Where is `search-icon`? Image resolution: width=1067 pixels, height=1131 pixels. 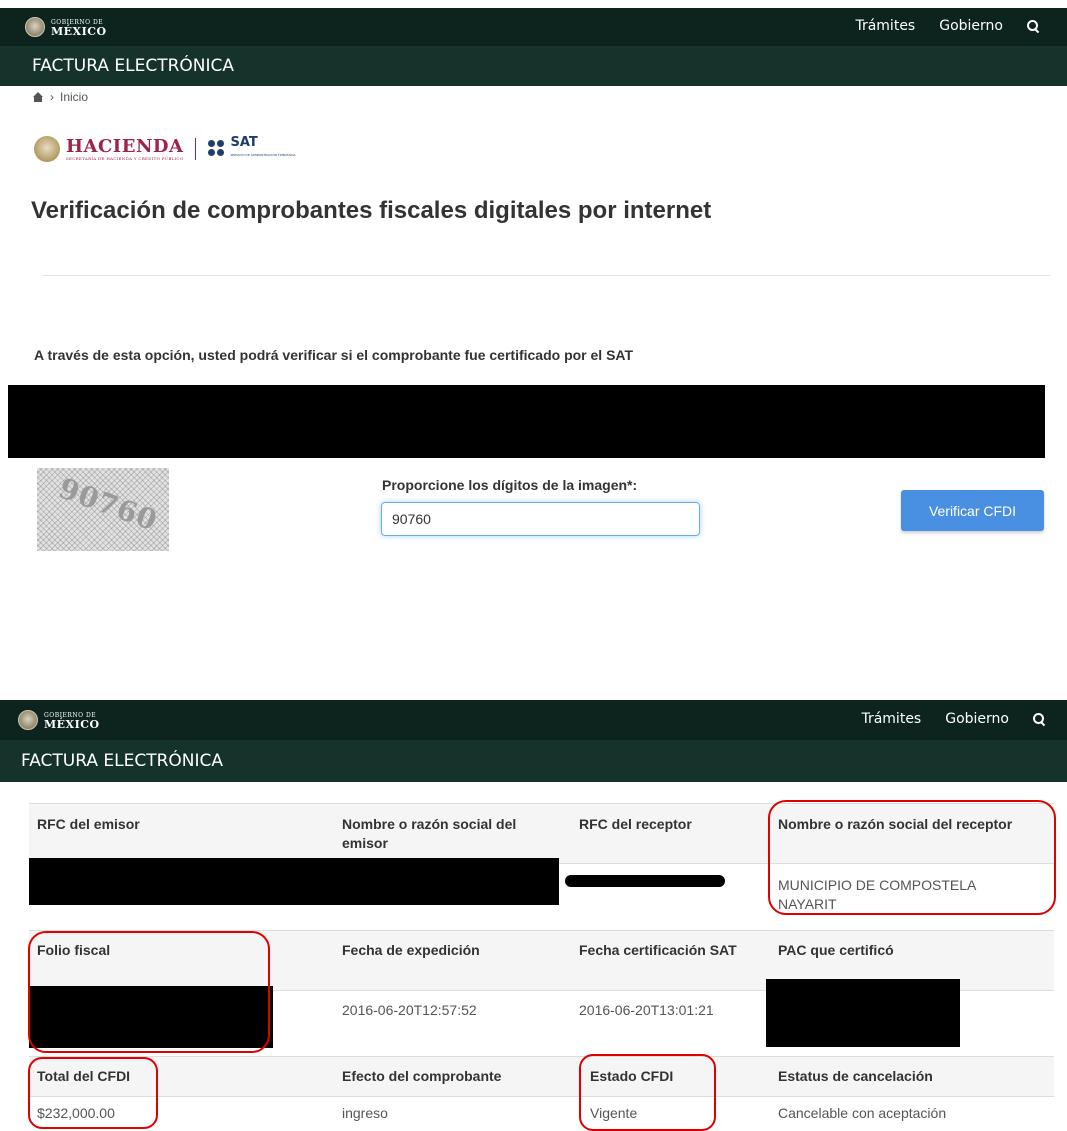
search-icon is located at coordinates (1033, 26).